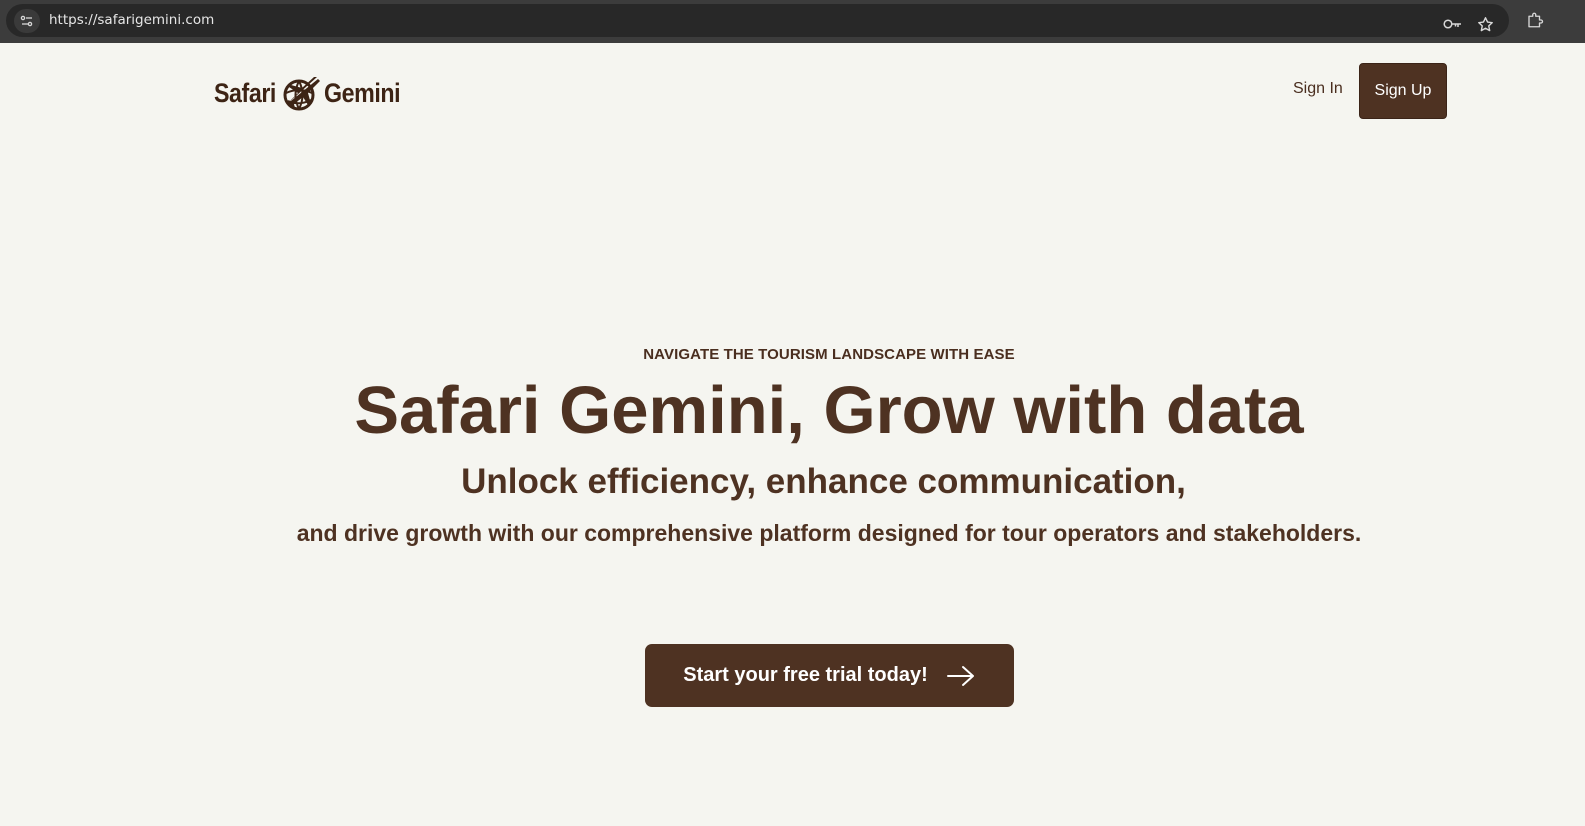 The image size is (1585, 826). What do you see at coordinates (829, 354) in the screenshot?
I see `hero-eyebrow: NAVIGATE THE TOURISM LANDSCAPE WITH EASE` at bounding box center [829, 354].